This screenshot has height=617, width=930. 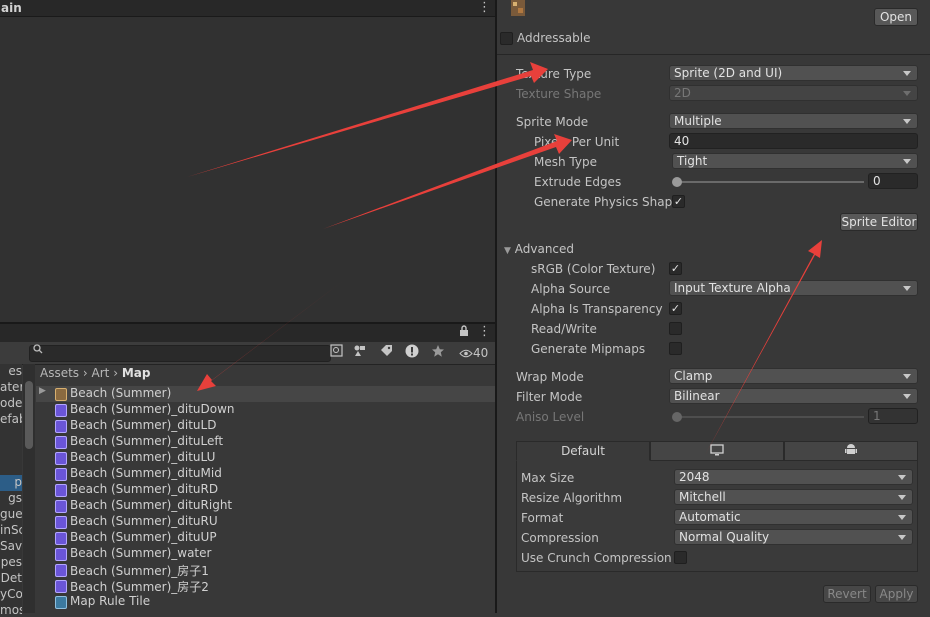 What do you see at coordinates (11, 594) in the screenshot?
I see `tree-item: yCo` at bounding box center [11, 594].